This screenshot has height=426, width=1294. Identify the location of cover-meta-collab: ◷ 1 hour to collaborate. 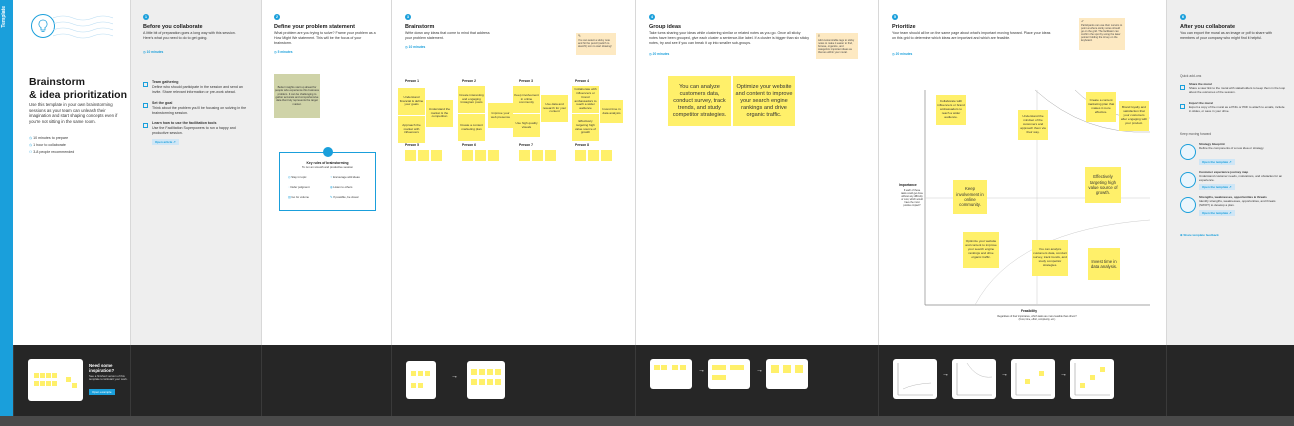
(47, 145).